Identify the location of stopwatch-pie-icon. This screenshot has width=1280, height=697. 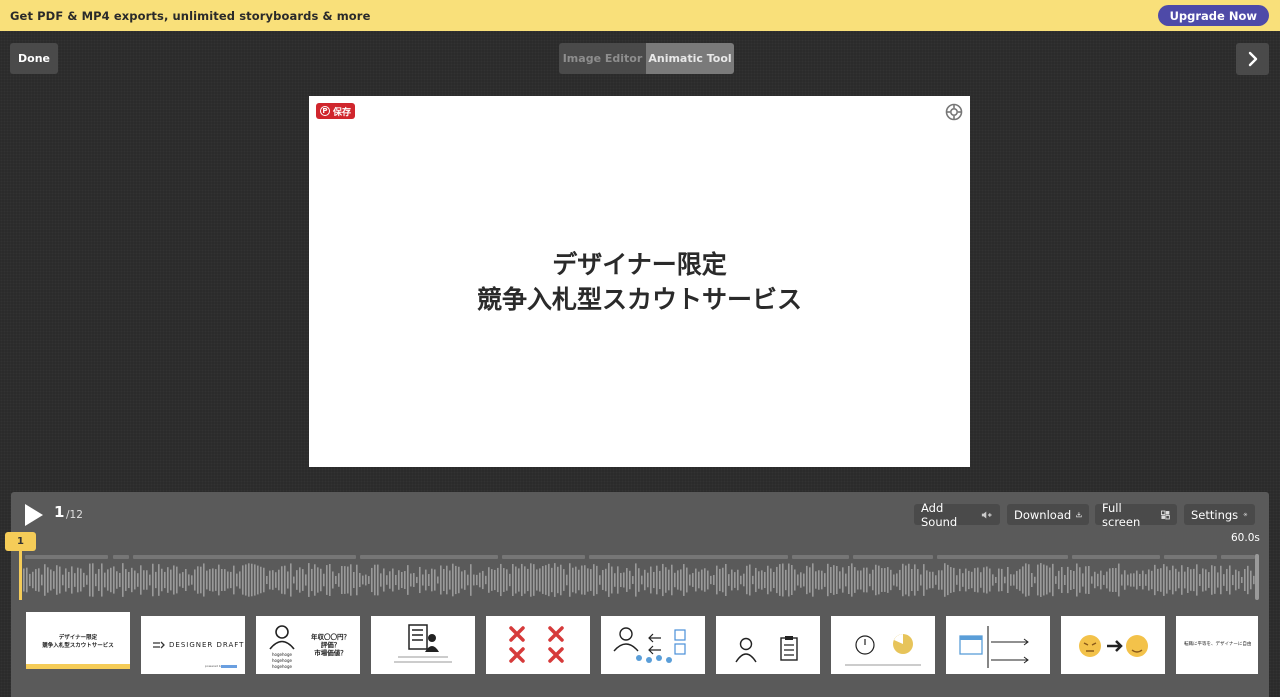
(884, 644).